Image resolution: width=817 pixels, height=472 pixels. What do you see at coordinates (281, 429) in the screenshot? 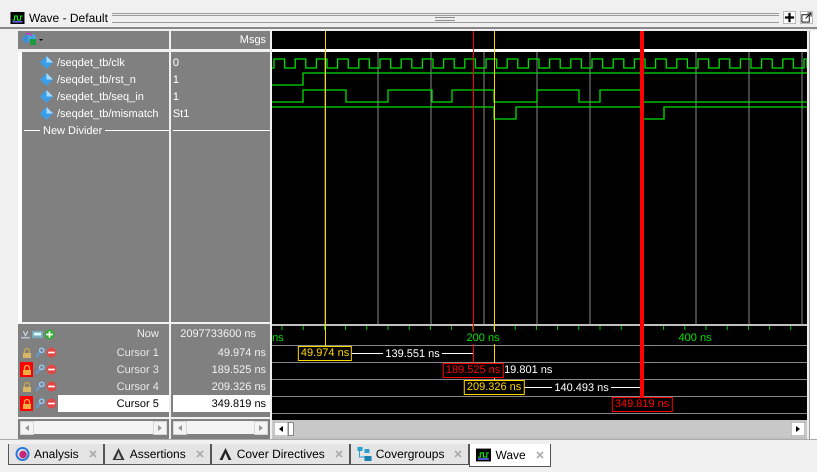
I see `scroll-left-icon` at bounding box center [281, 429].